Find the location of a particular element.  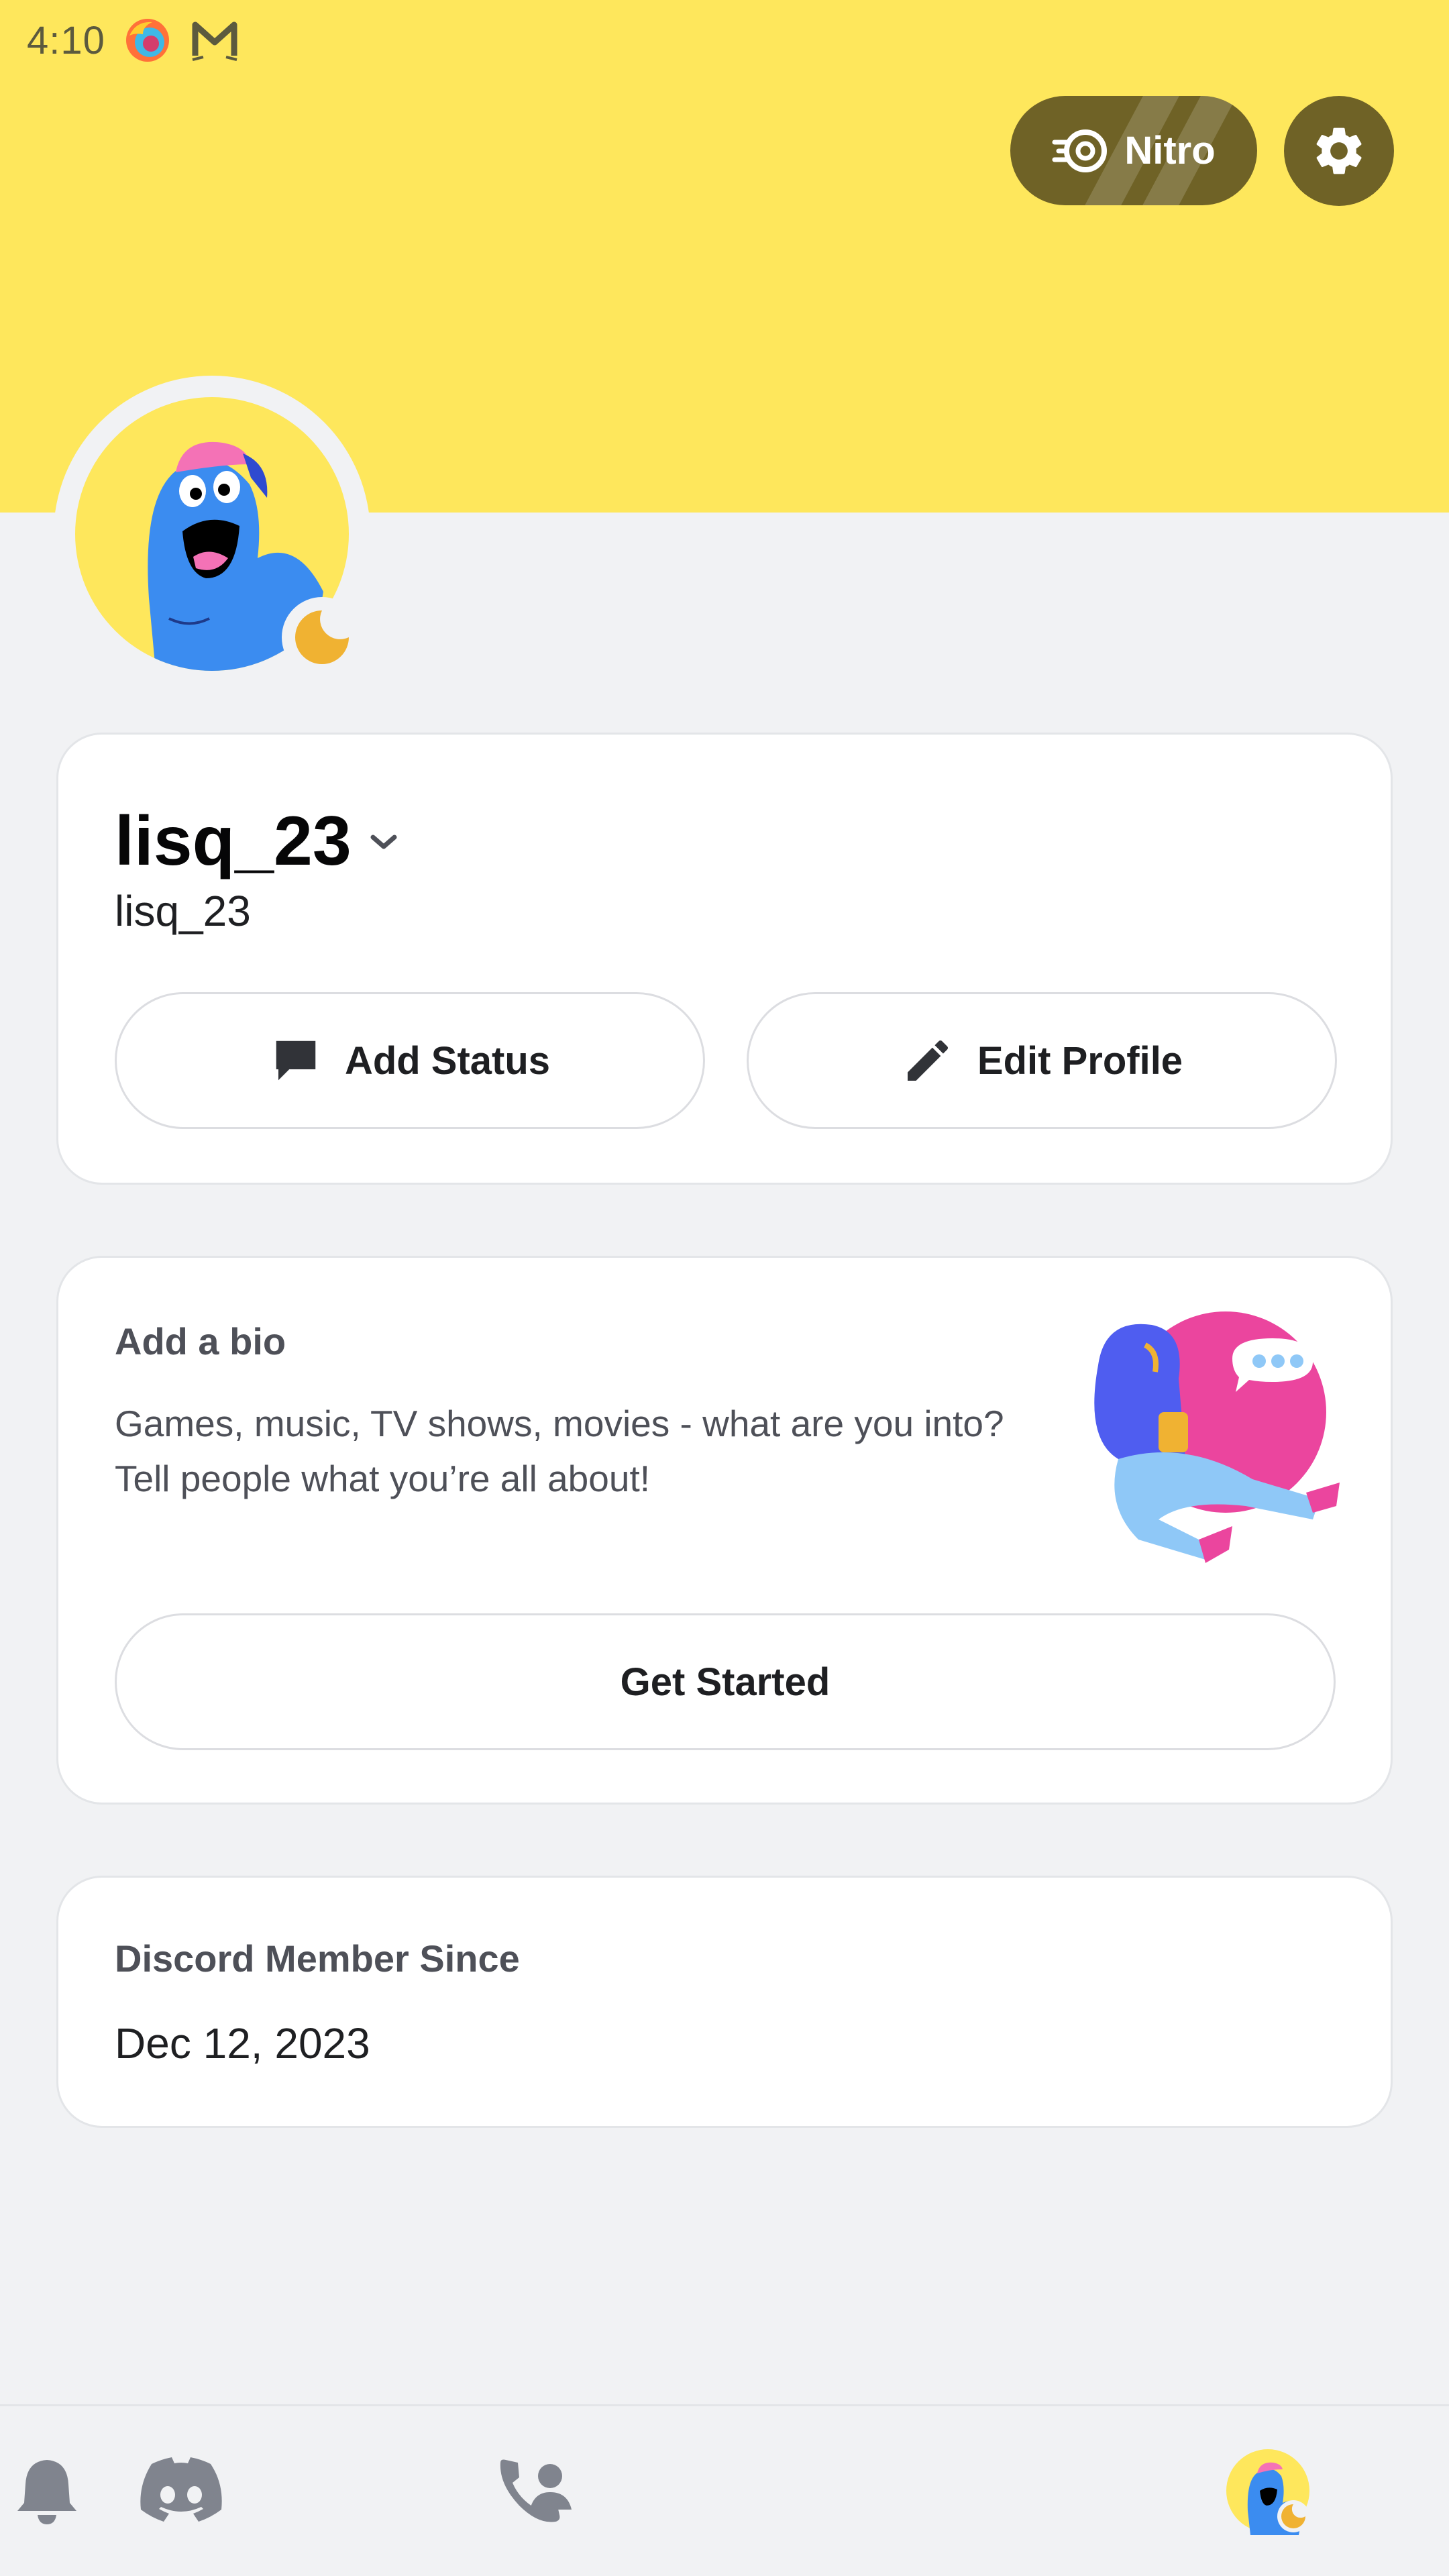

bottom-navigation is located at coordinates (724, 2490).